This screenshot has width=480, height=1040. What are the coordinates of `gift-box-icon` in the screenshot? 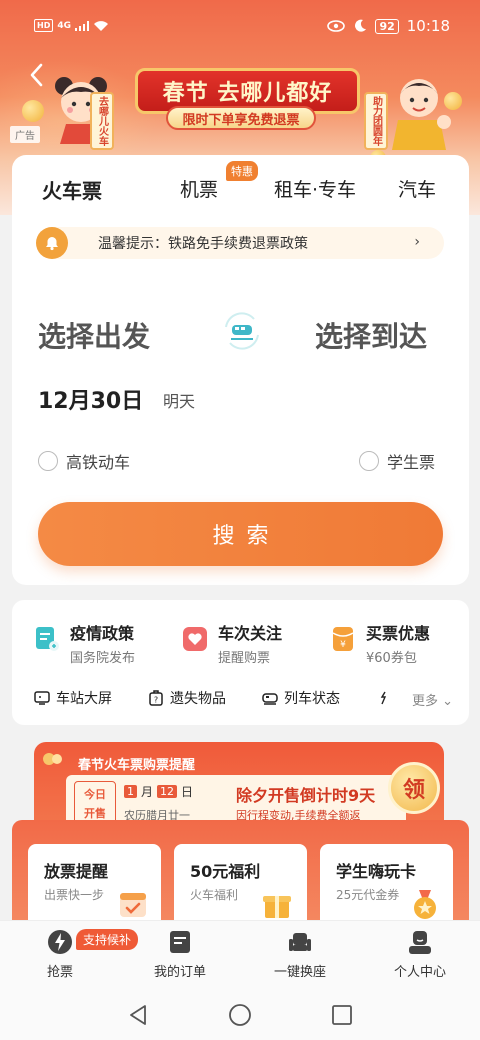 It's located at (277, 907).